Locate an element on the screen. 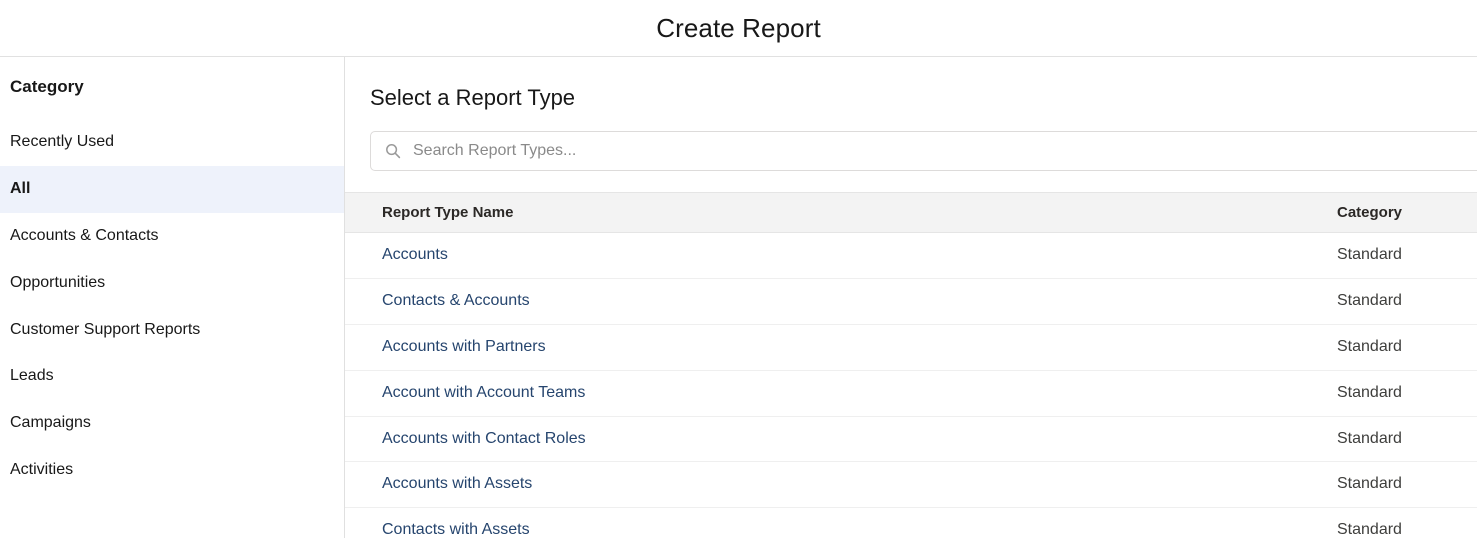 The height and width of the screenshot is (538, 1477). sidebar-item-recently-used: Recently Used is located at coordinates (172, 142).